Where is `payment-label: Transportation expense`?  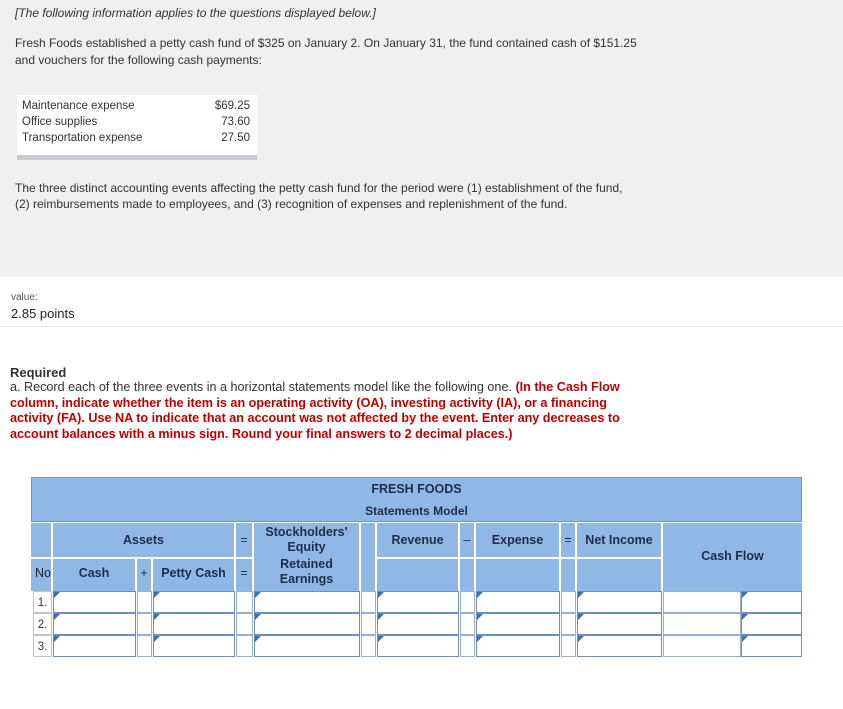
payment-label: Transportation expense is located at coordinates (82, 138).